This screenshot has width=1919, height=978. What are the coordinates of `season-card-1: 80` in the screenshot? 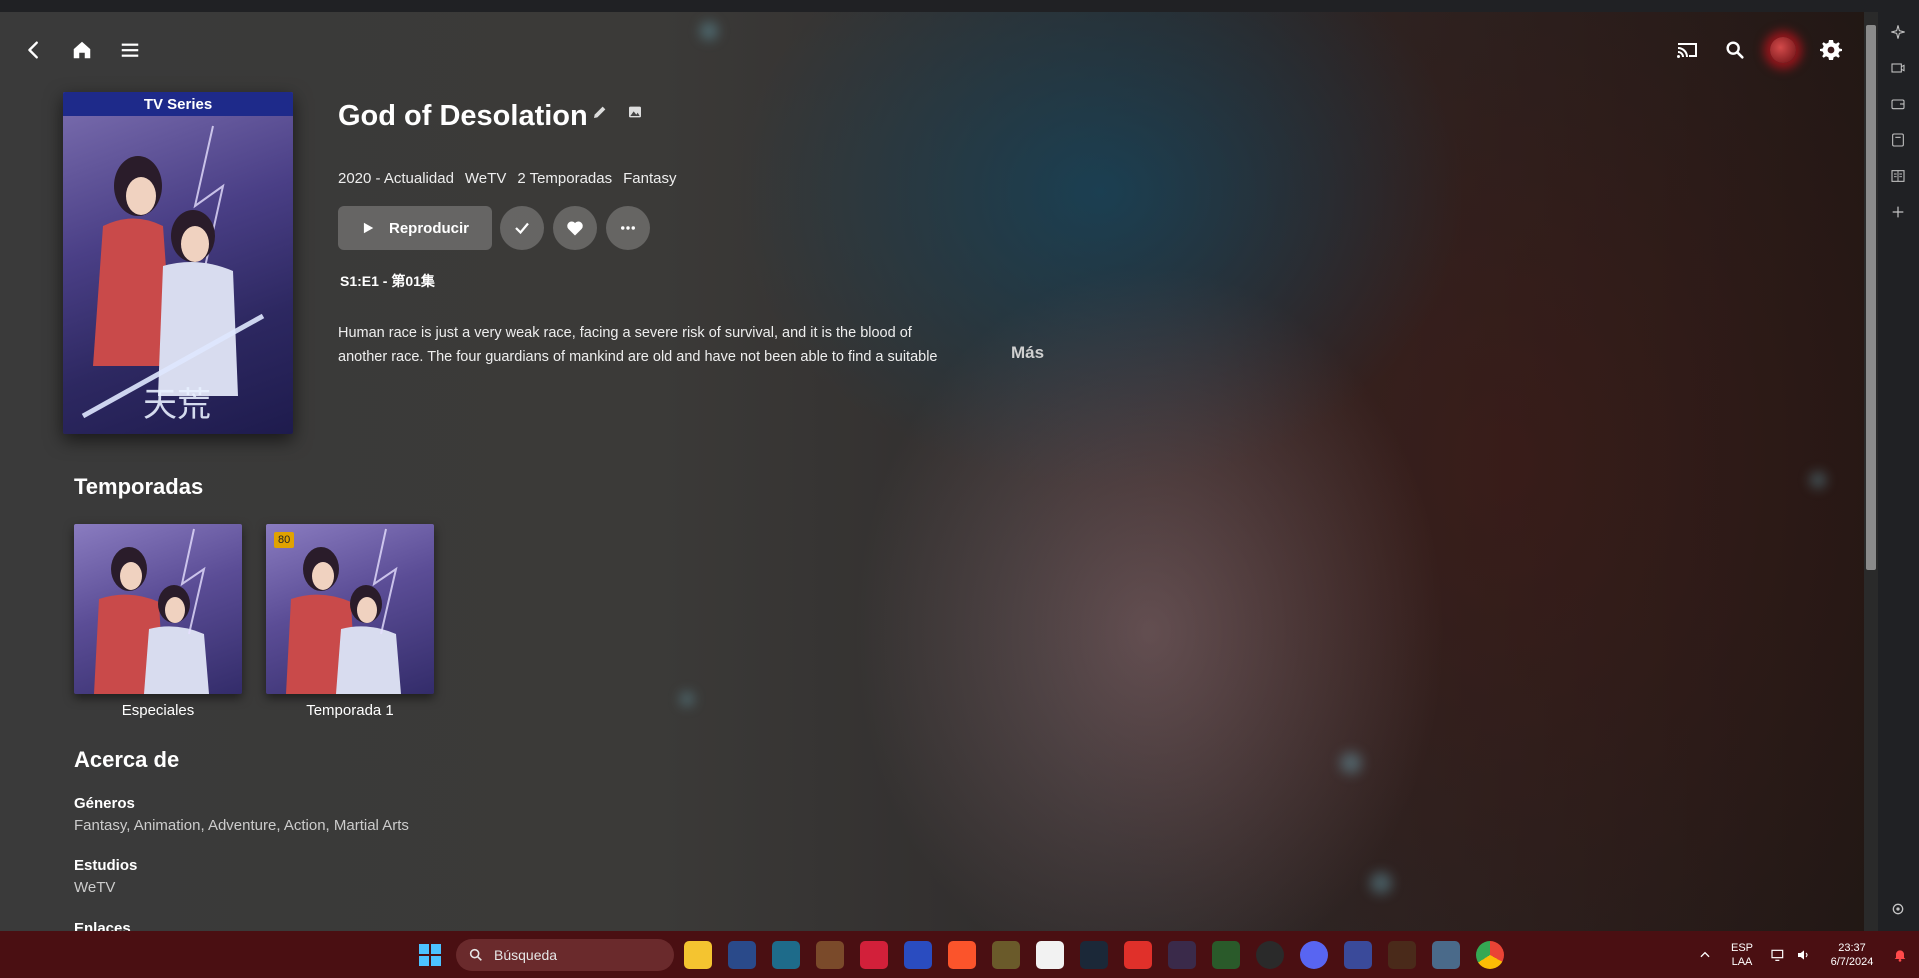 It's located at (350, 609).